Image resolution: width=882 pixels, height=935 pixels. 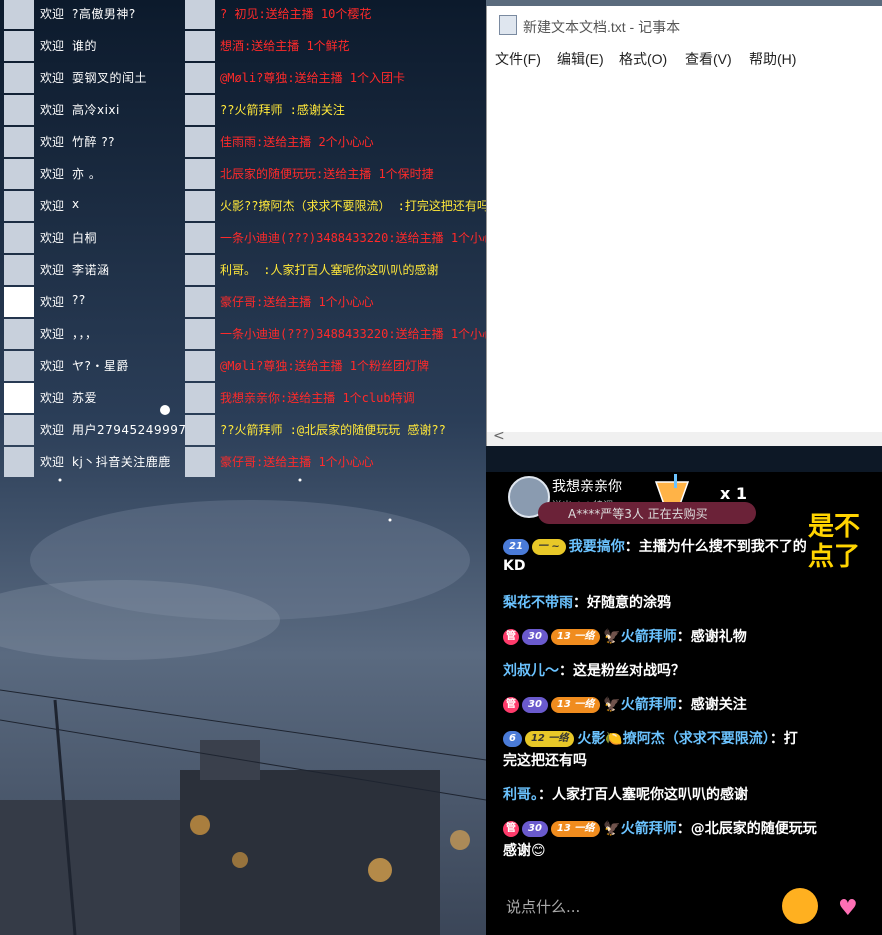 I want to click on window-title: 新建文本文档.txt - 记事本, so click(x=602, y=27).